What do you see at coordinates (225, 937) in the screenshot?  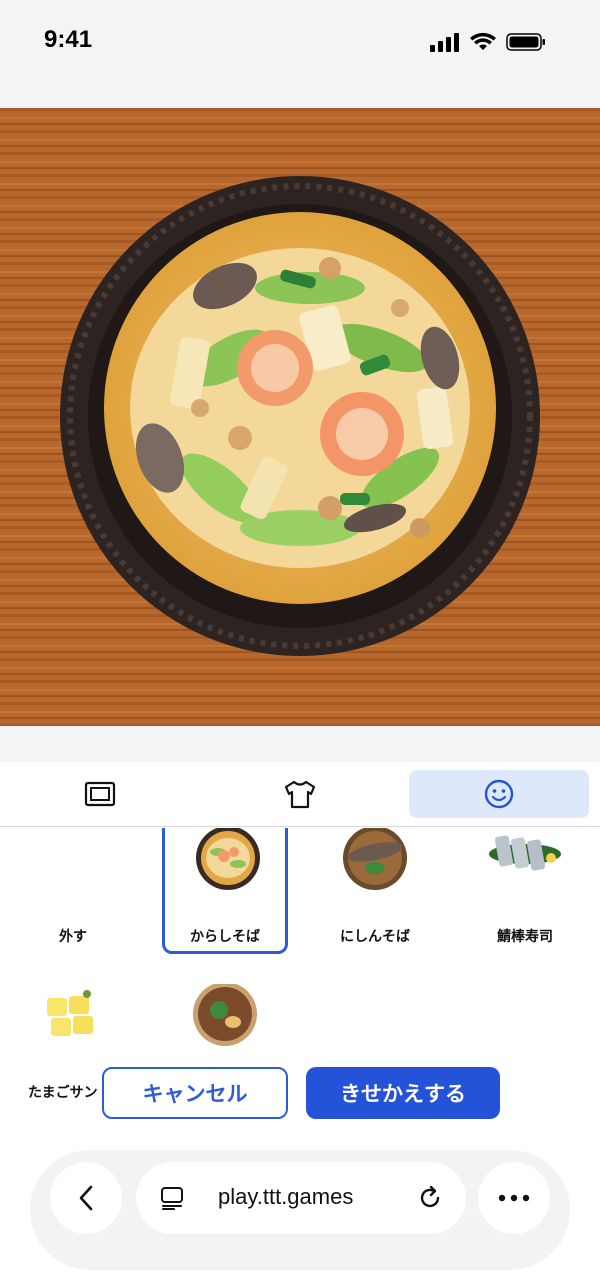 I see `item-label: からしそば` at bounding box center [225, 937].